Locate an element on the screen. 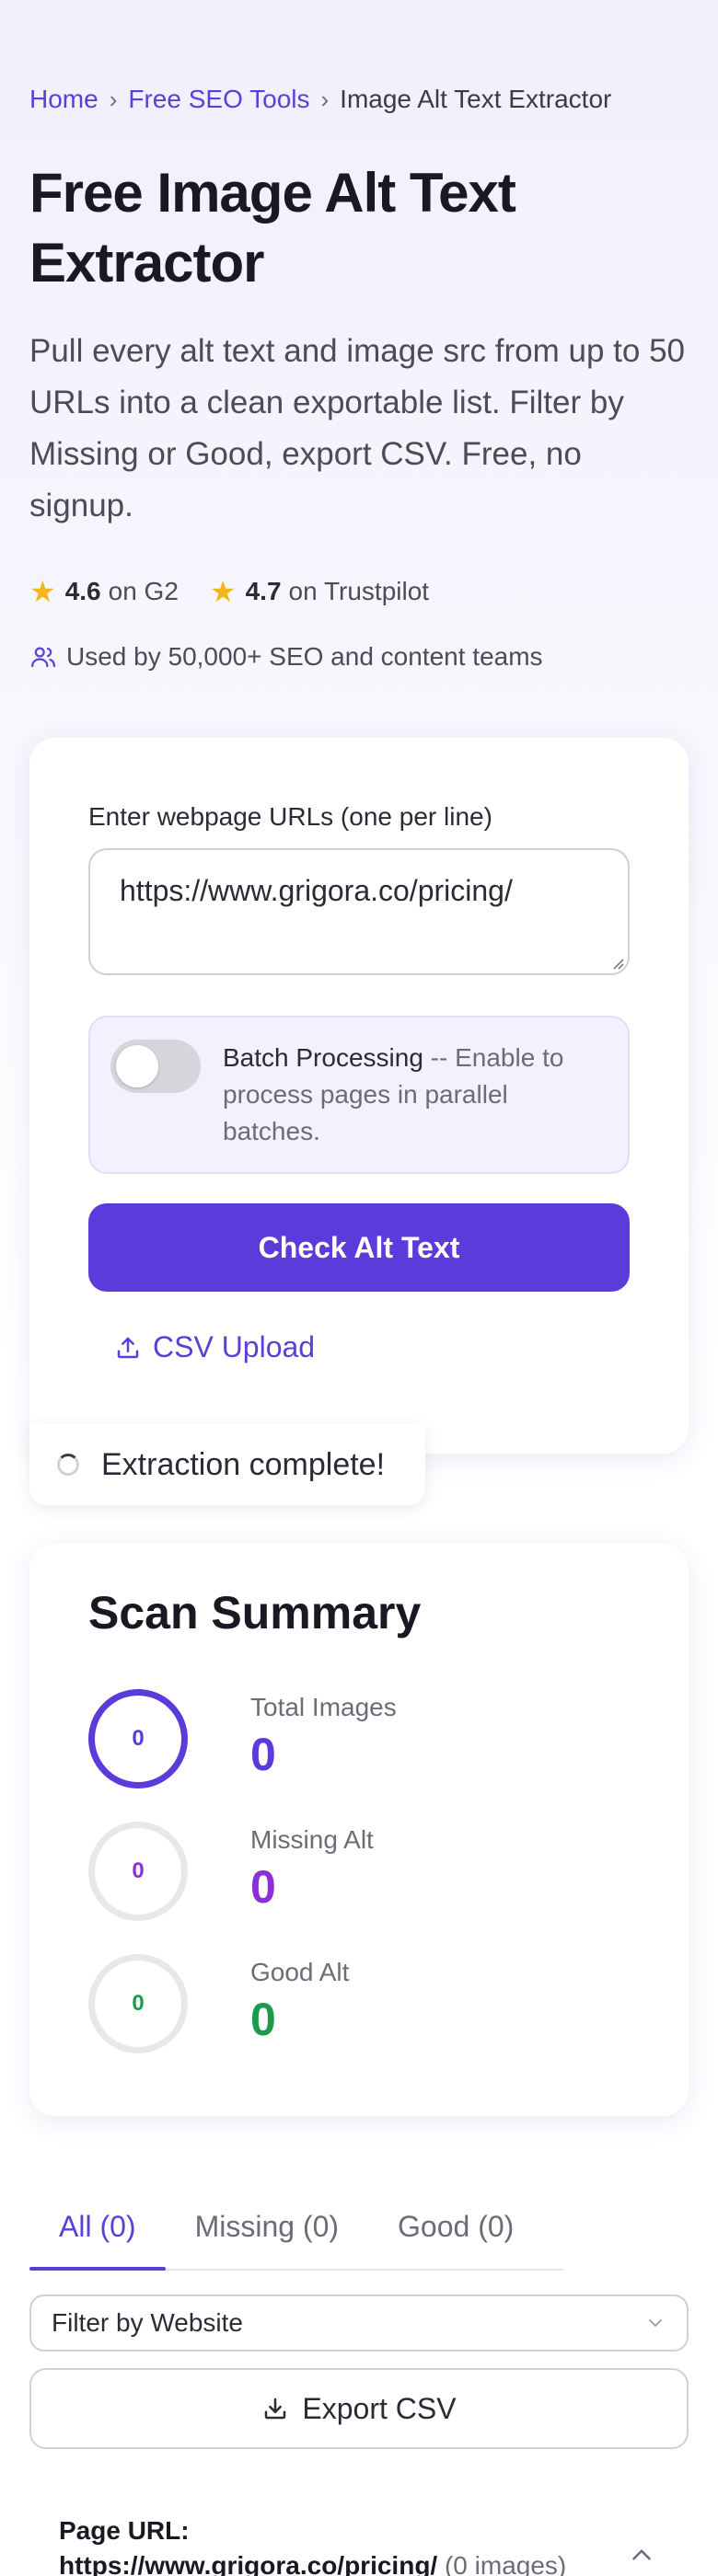  csv-upload-label: CSV Upload is located at coordinates (234, 1346).